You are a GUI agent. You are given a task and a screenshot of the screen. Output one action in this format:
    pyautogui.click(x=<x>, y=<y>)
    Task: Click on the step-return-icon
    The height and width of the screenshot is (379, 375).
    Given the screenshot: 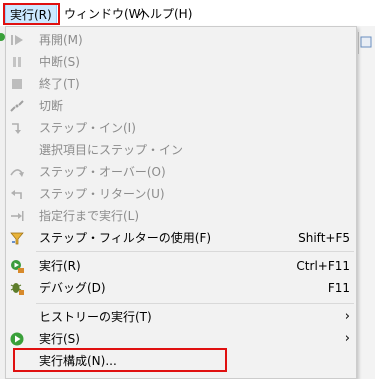 What is the action you would take?
    pyautogui.click(x=17, y=194)
    